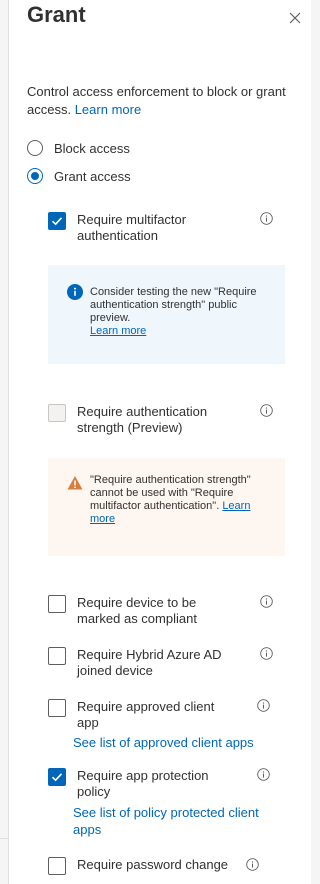 The width and height of the screenshot is (320, 884). I want to click on policy-protected-apps-link: See list of policy protected client apps, so click(173, 821).